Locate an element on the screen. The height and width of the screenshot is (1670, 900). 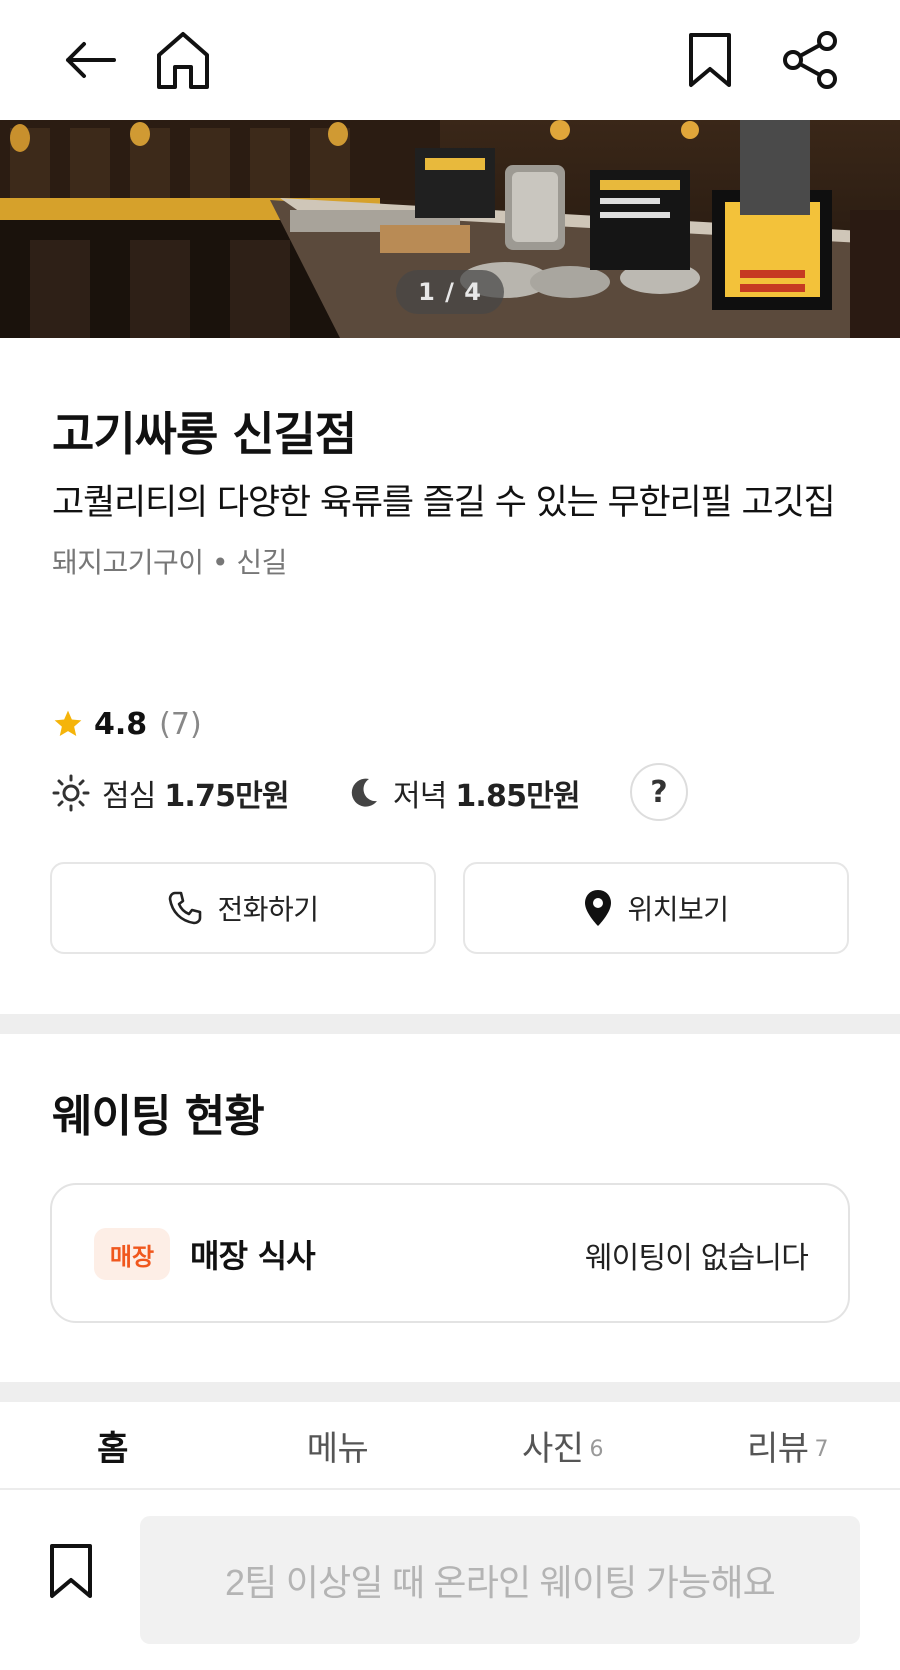
call-button: 전화하기 is located at coordinates (243, 908).